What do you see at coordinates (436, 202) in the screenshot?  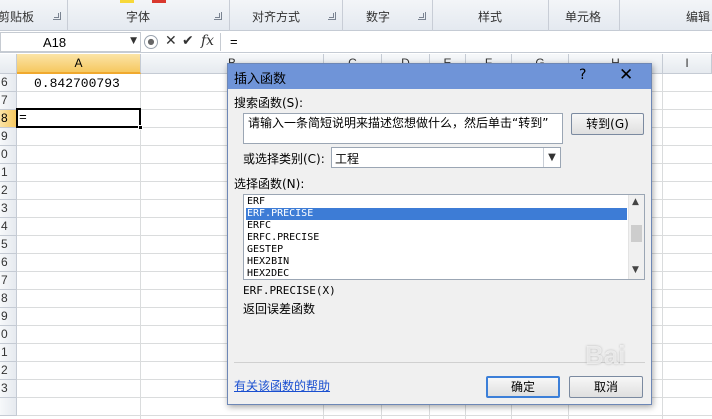 I see `function-list-item: ERF` at bounding box center [436, 202].